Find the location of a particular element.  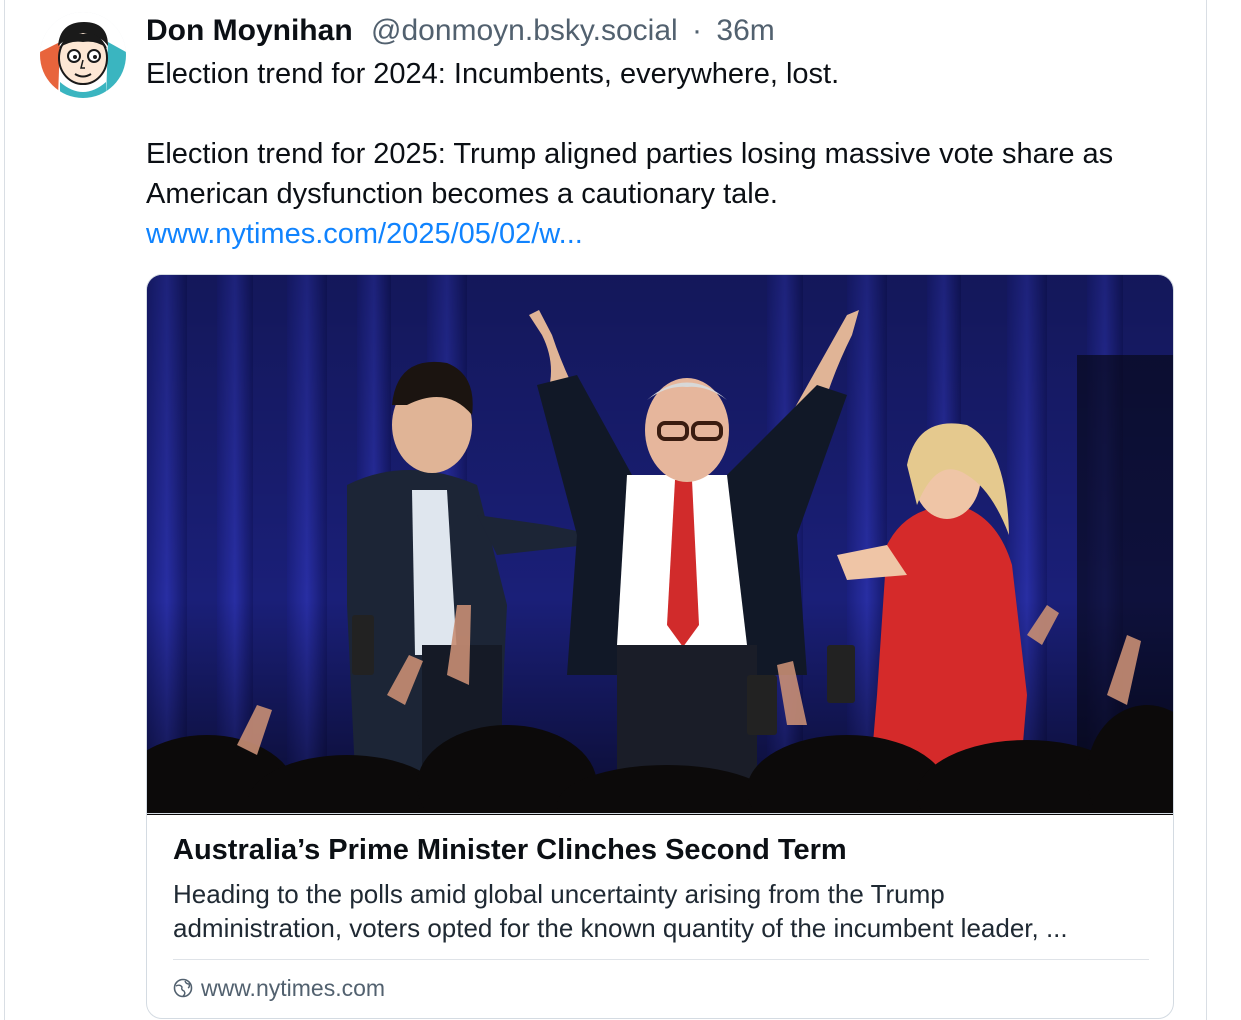

post-header: Don Moynihan @donmoyn.bsky.social · 36m is located at coordinates (460, 31).